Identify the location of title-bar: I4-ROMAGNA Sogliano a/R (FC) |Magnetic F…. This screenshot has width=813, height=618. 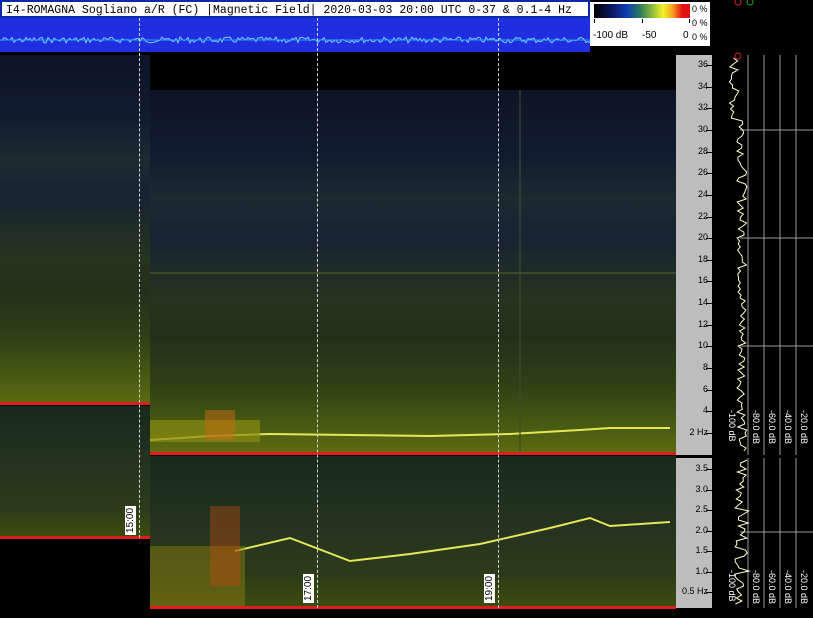
(295, 9).